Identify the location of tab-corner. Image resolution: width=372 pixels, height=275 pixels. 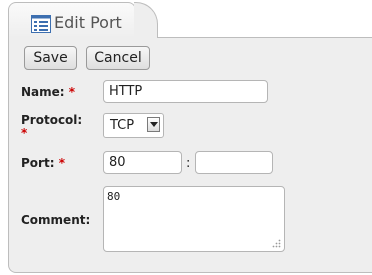
(146, 20).